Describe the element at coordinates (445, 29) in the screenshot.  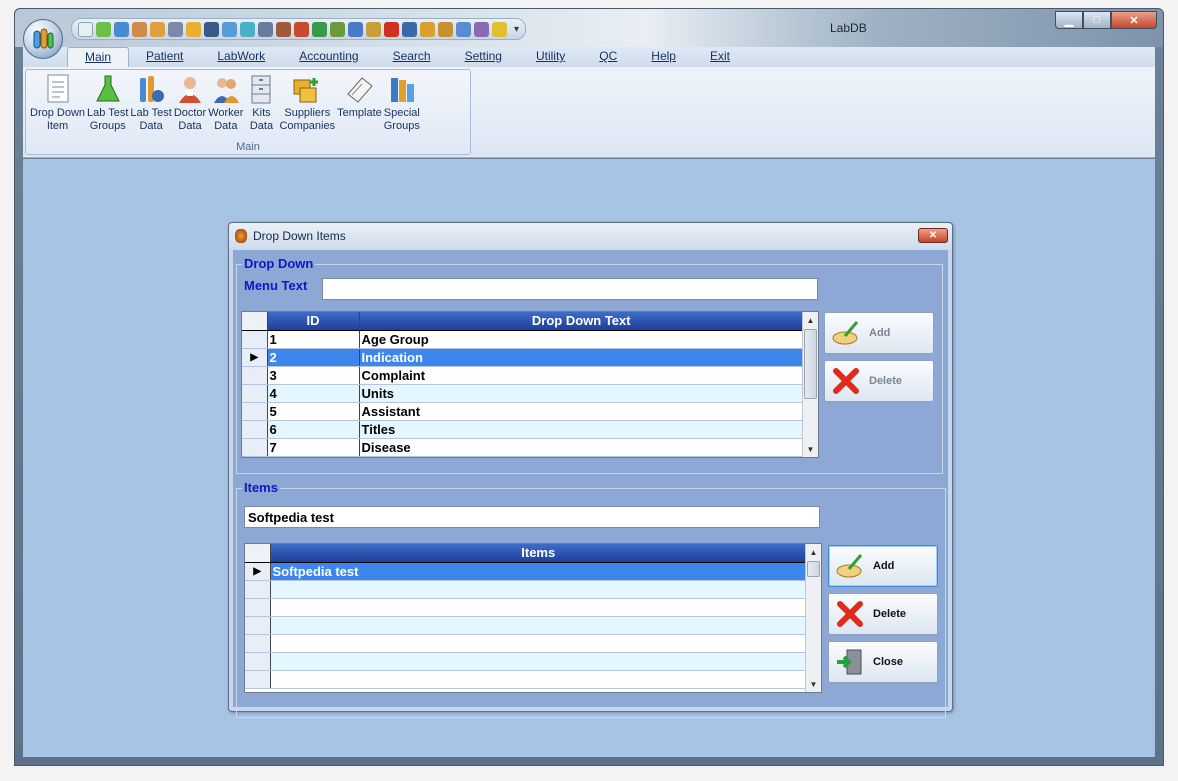
I see `key-icon` at that location.